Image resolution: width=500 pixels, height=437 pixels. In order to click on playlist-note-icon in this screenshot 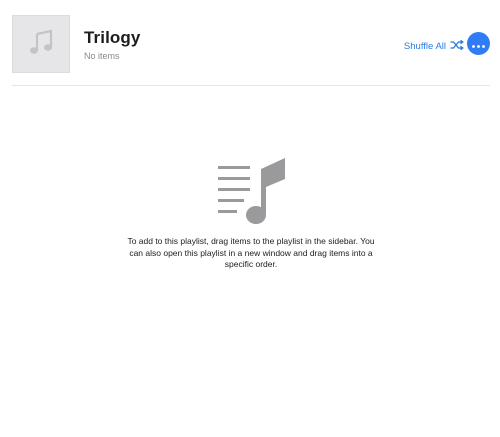, I will do `click(252, 192)`.